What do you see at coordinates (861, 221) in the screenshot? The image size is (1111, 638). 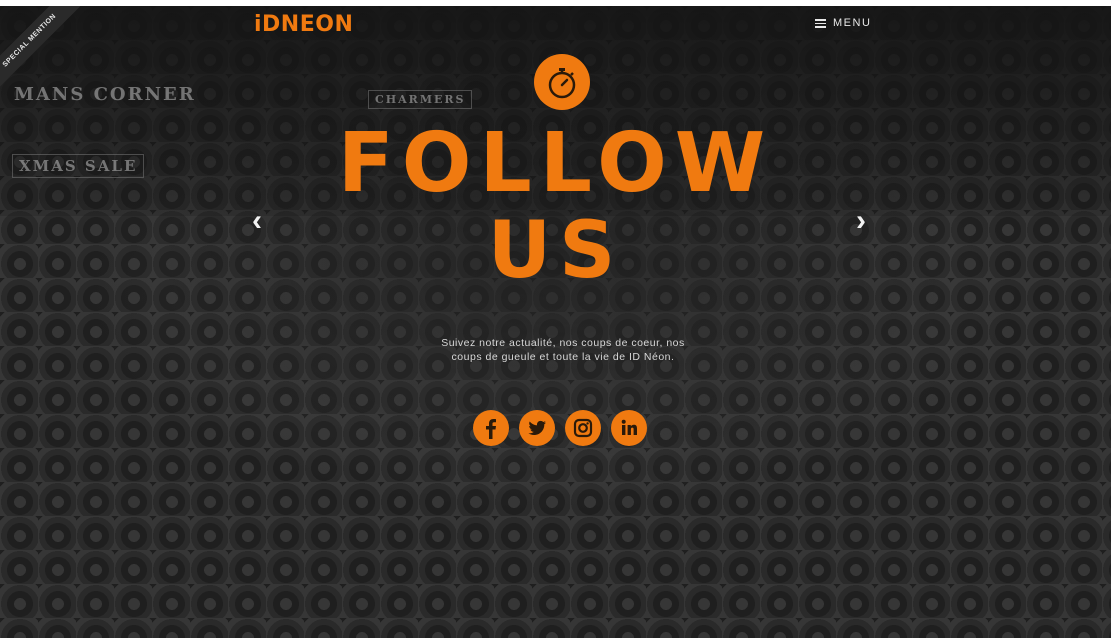 I see `next-slide-arrow: ›` at bounding box center [861, 221].